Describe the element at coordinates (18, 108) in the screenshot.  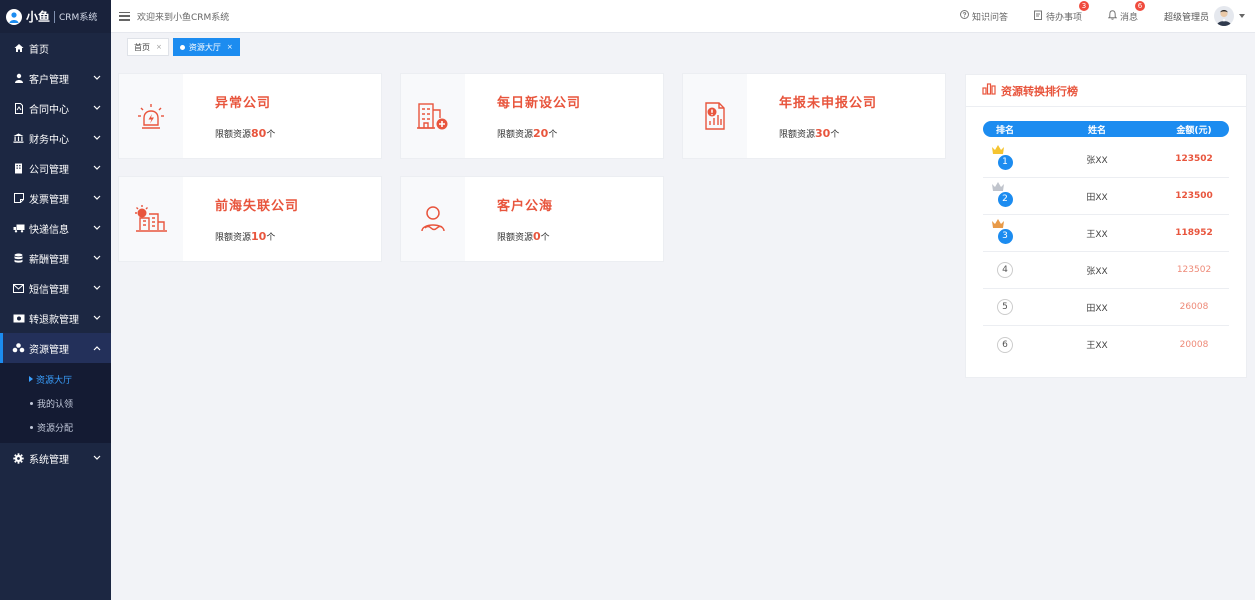
I see `contract-icon` at that location.